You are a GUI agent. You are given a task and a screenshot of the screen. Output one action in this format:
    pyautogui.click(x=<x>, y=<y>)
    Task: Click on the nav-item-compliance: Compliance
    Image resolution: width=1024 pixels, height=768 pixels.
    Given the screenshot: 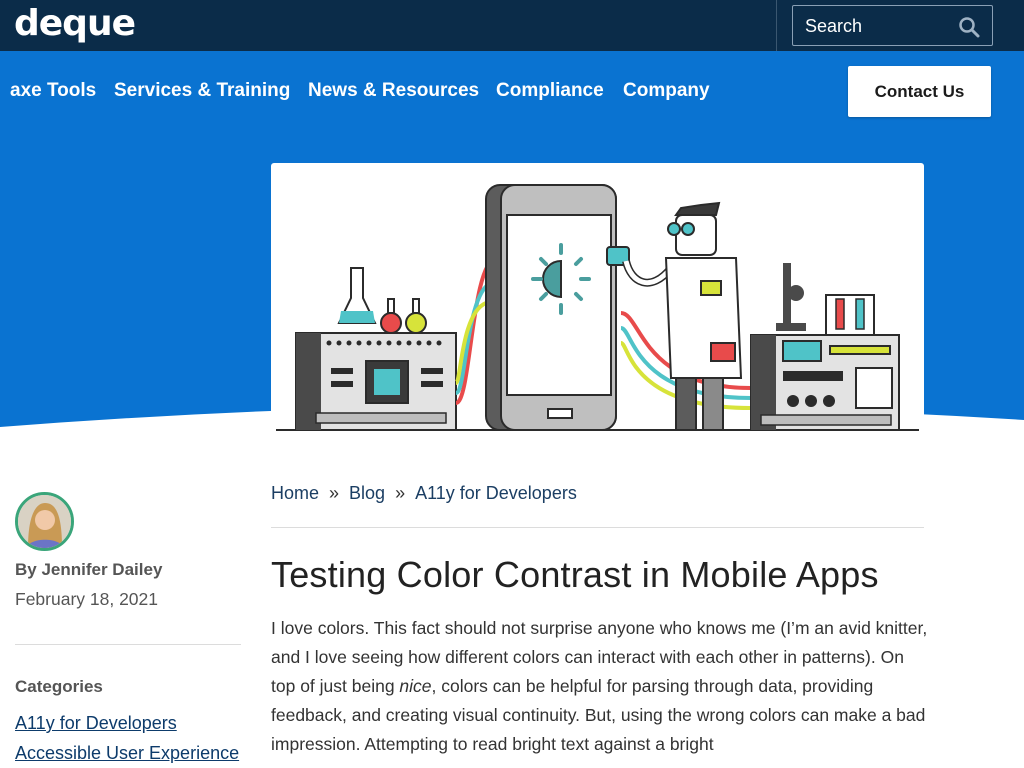 What is the action you would take?
    pyautogui.click(x=550, y=91)
    